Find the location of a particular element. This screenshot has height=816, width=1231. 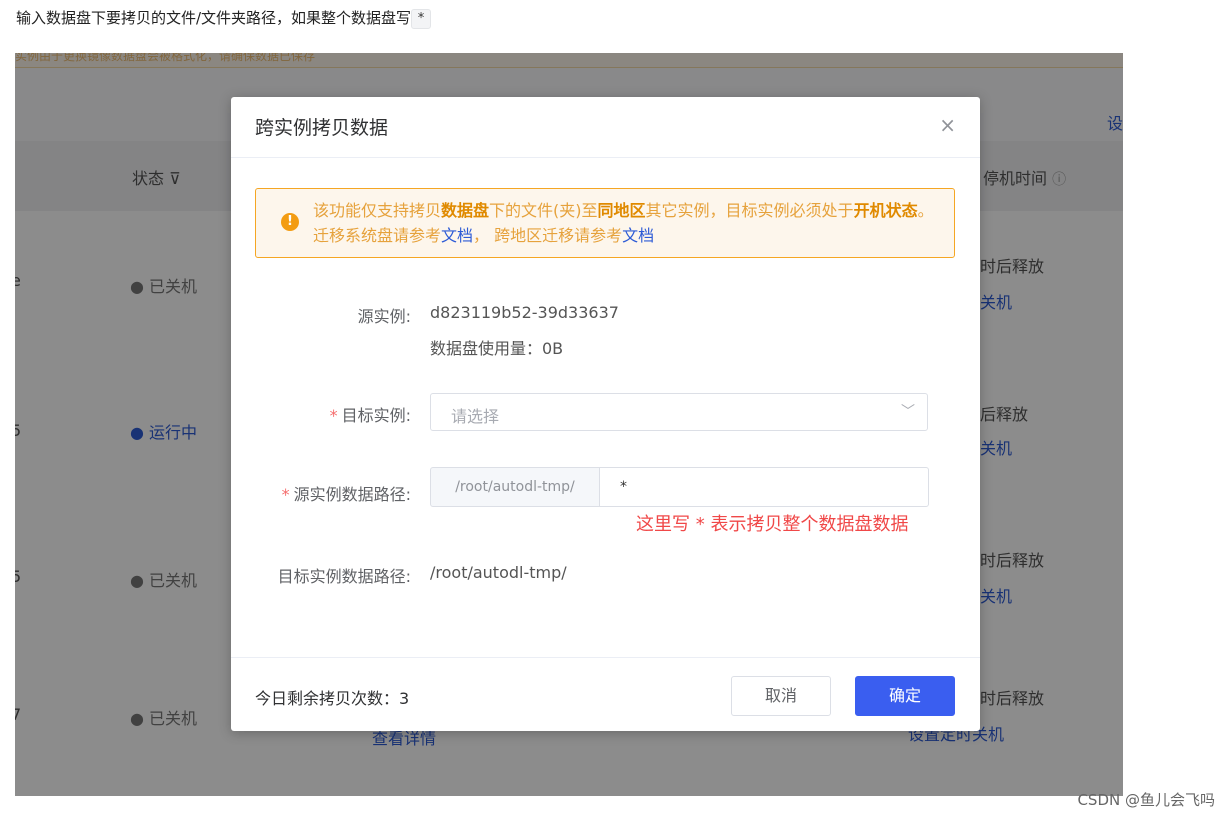

chevron-down-icon: ﹀ is located at coordinates (908, 412).